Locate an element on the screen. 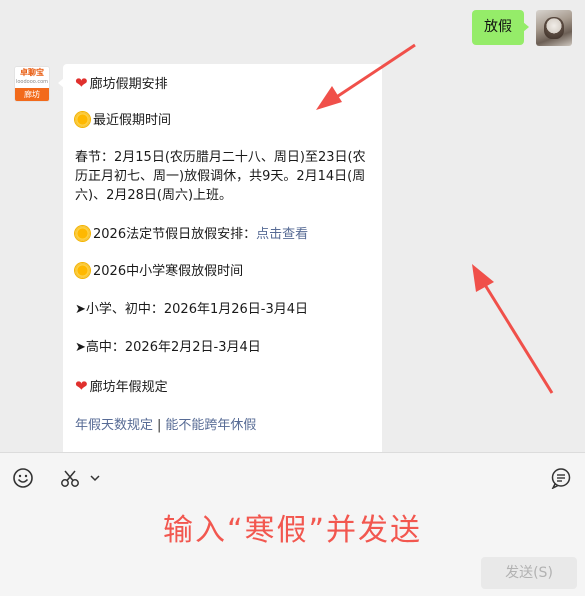 This screenshot has width=585, height=596. bot-logo-text: 卓聊宝 is located at coordinates (32, 72).